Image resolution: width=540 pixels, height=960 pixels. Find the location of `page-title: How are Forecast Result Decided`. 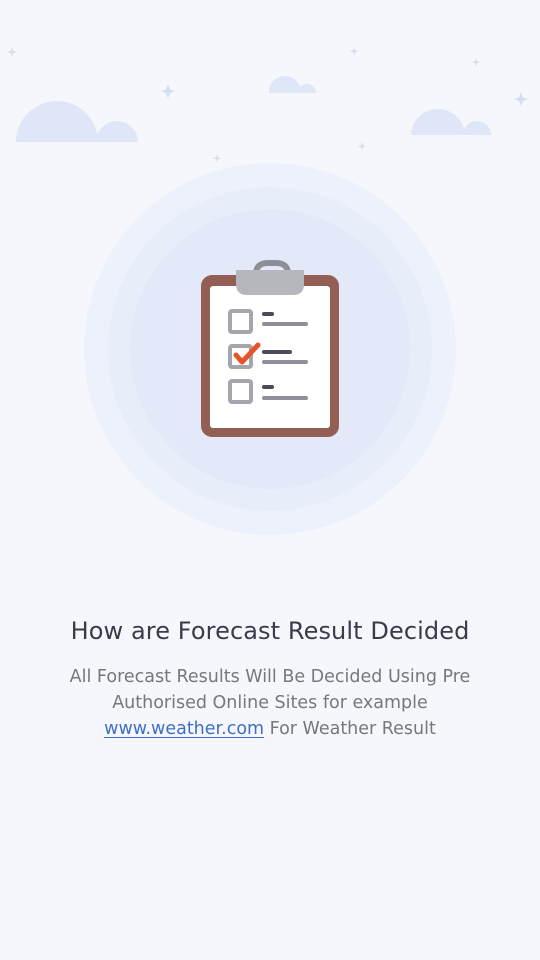

page-title: How are Forecast Result Decided is located at coordinates (270, 631).